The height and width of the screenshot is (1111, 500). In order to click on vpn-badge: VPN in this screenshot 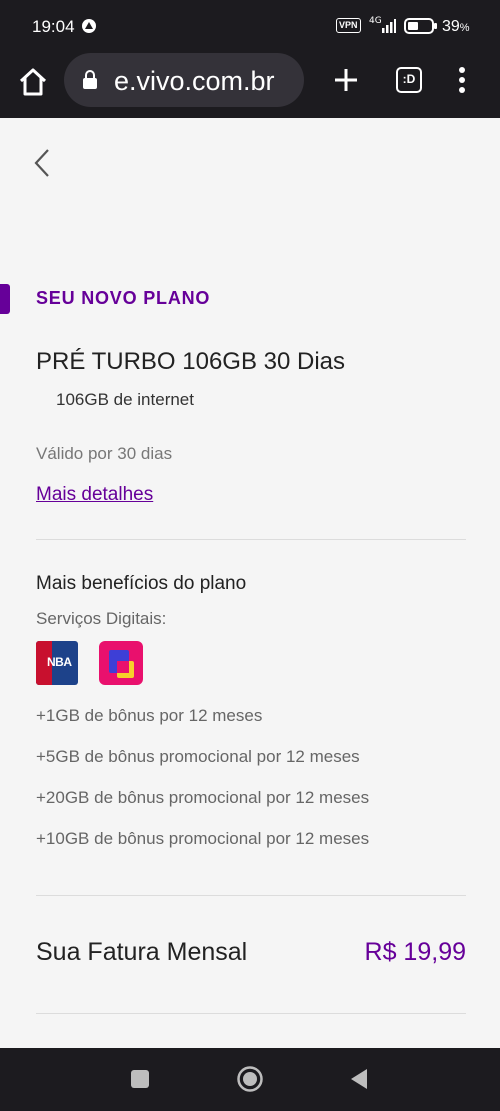, I will do `click(348, 25)`.